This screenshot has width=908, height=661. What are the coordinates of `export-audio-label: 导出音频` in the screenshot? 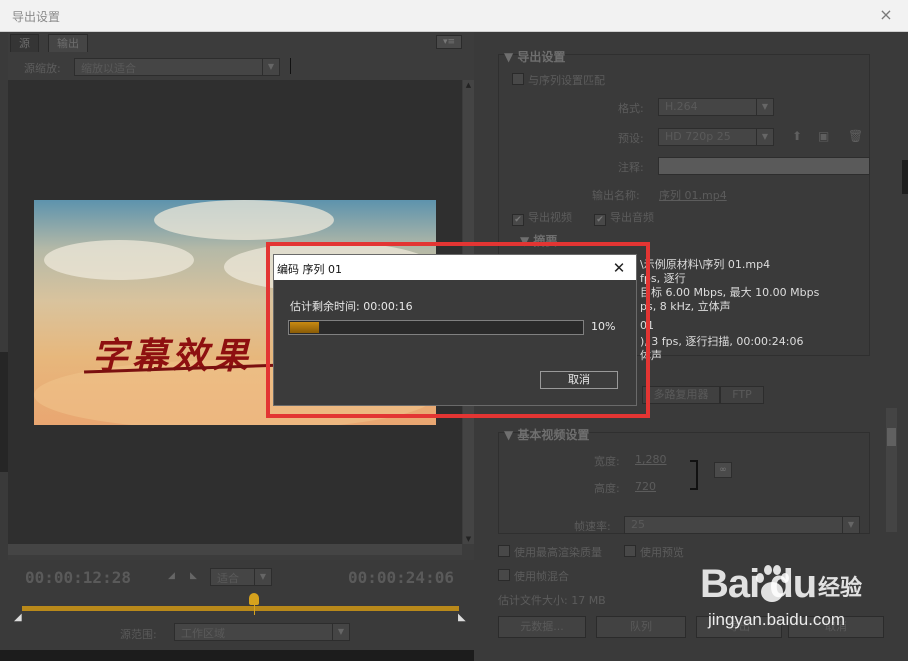 It's located at (632, 217).